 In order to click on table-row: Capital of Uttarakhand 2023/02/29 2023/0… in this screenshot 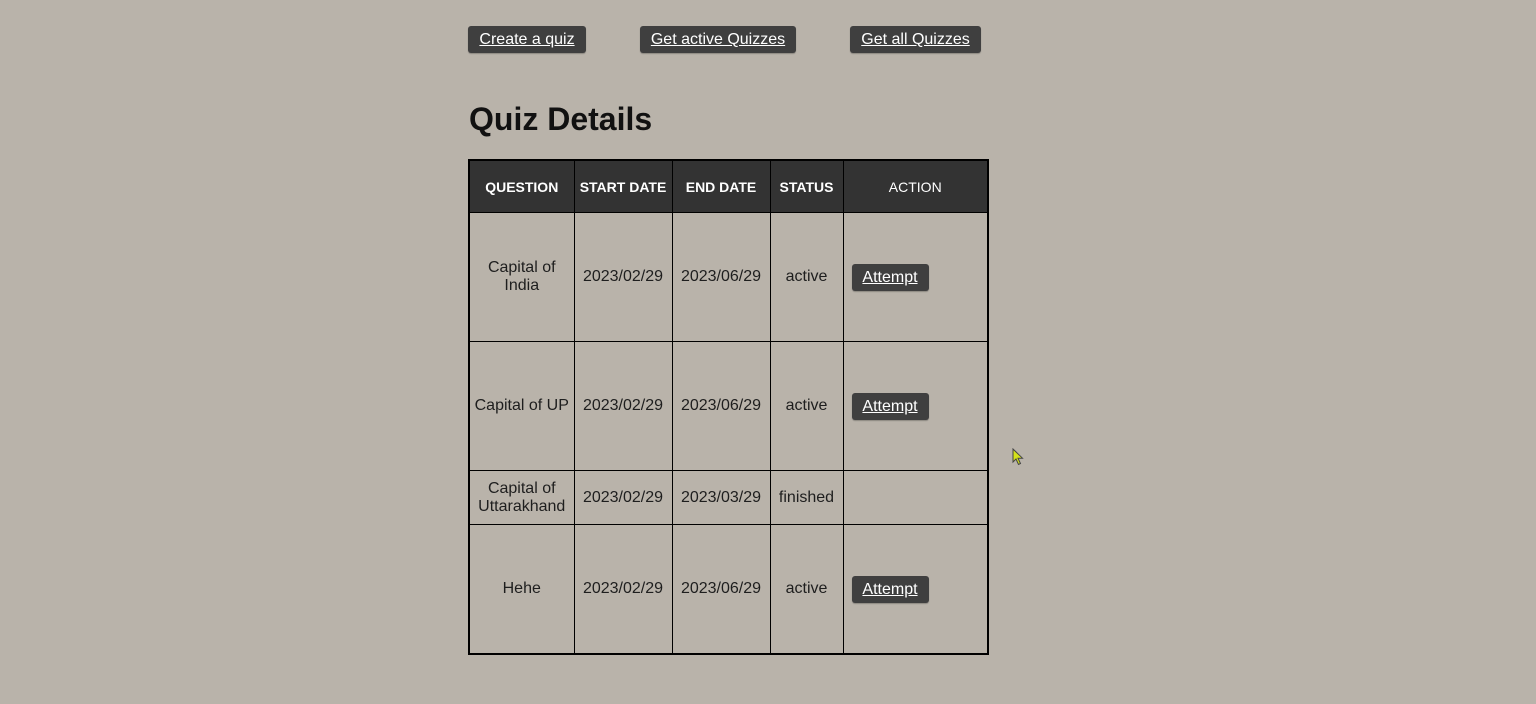, I will do `click(728, 497)`.